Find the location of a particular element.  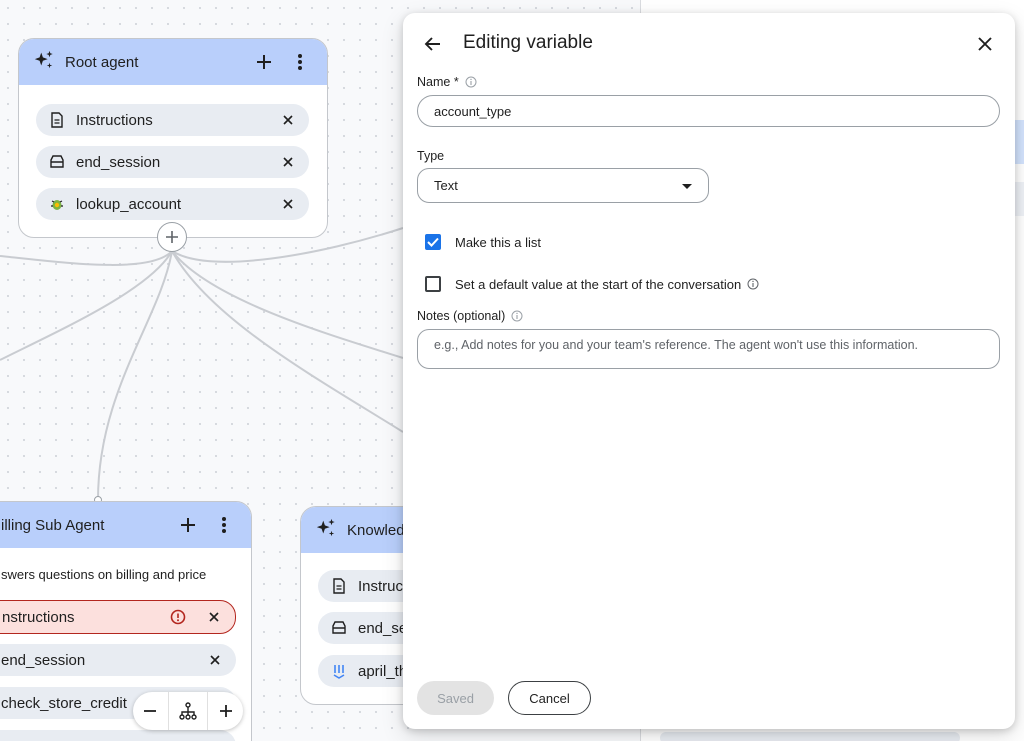

edge-right-low is located at coordinates (287, 341).